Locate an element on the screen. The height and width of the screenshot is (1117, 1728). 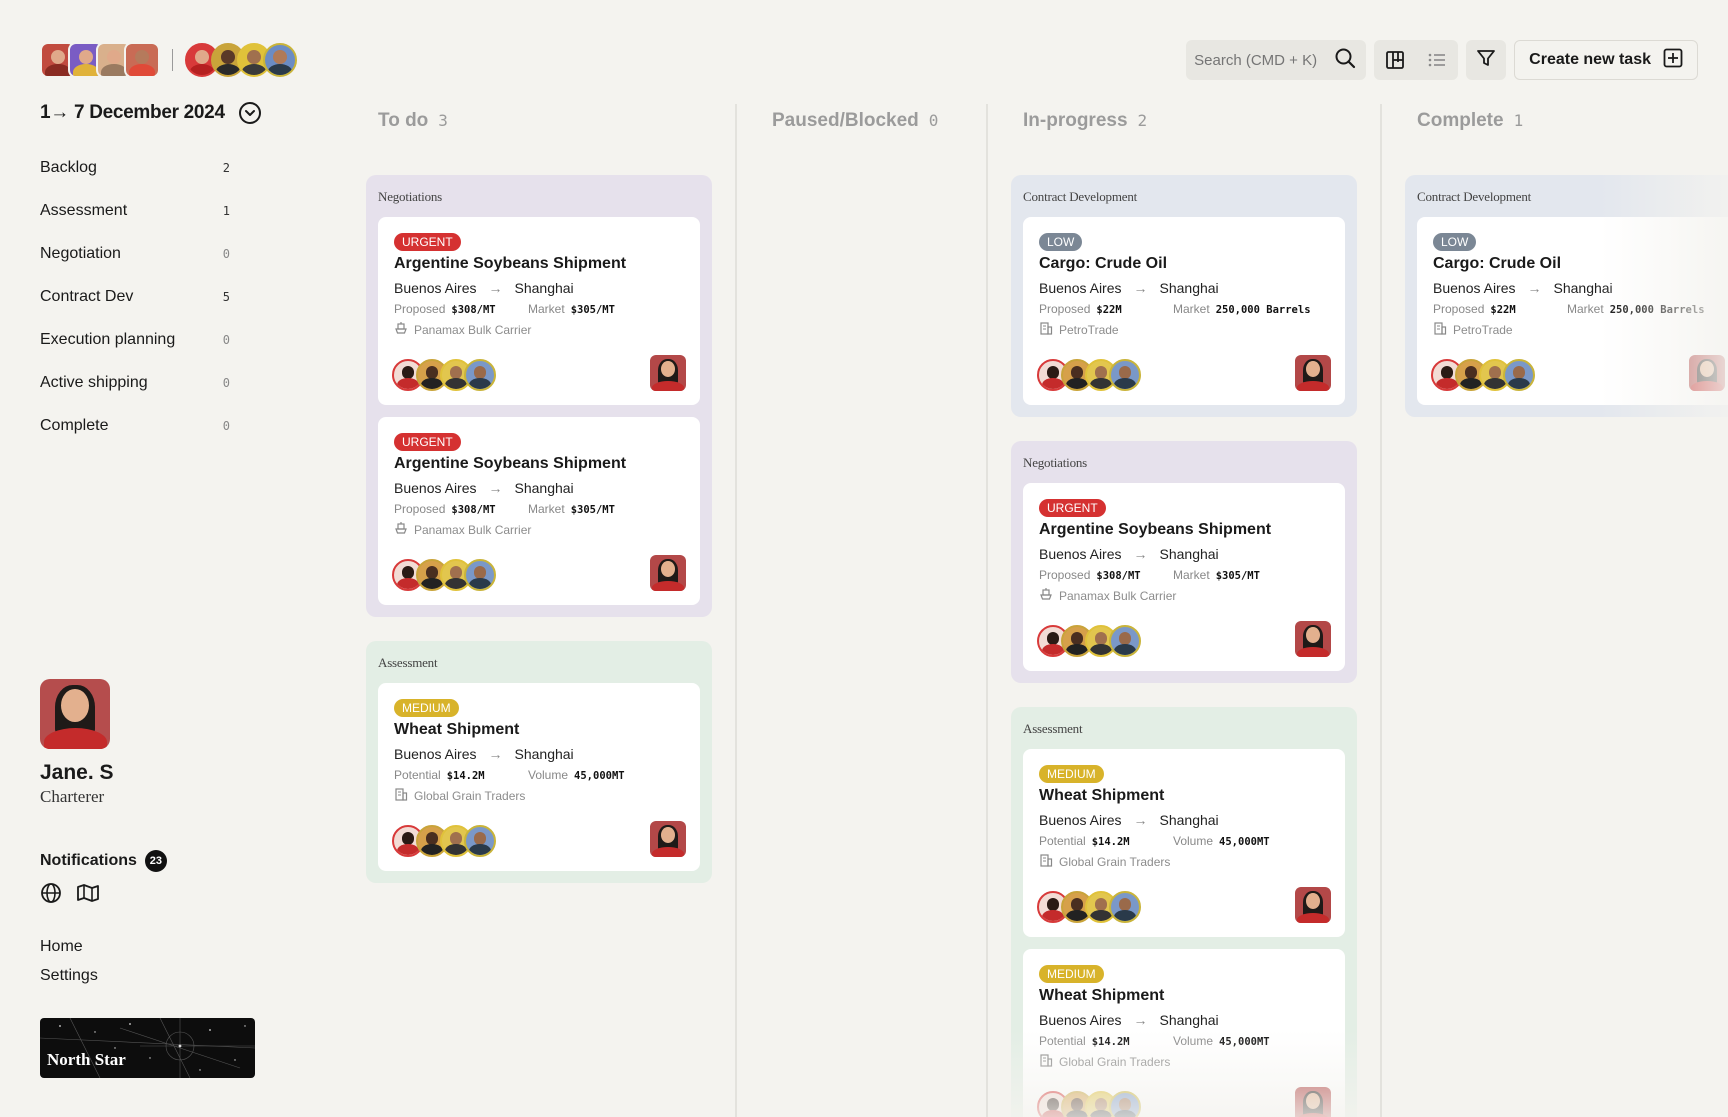
column-title: Paused/Blocked is located at coordinates (845, 120).